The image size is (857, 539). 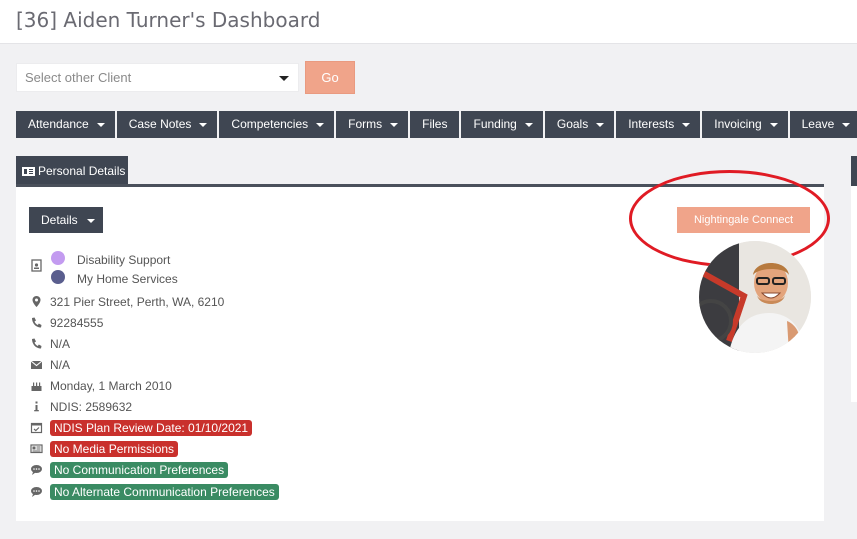 What do you see at coordinates (818, 124) in the screenshot?
I see `nav-label: Leave` at bounding box center [818, 124].